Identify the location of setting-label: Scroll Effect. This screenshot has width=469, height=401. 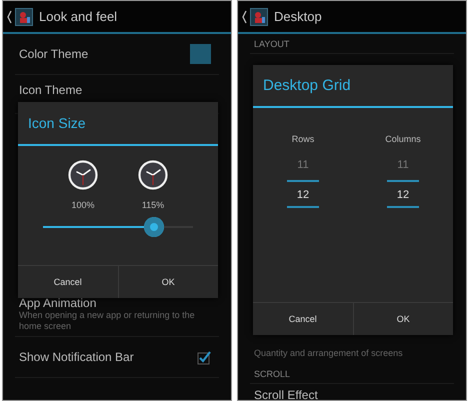
(352, 394).